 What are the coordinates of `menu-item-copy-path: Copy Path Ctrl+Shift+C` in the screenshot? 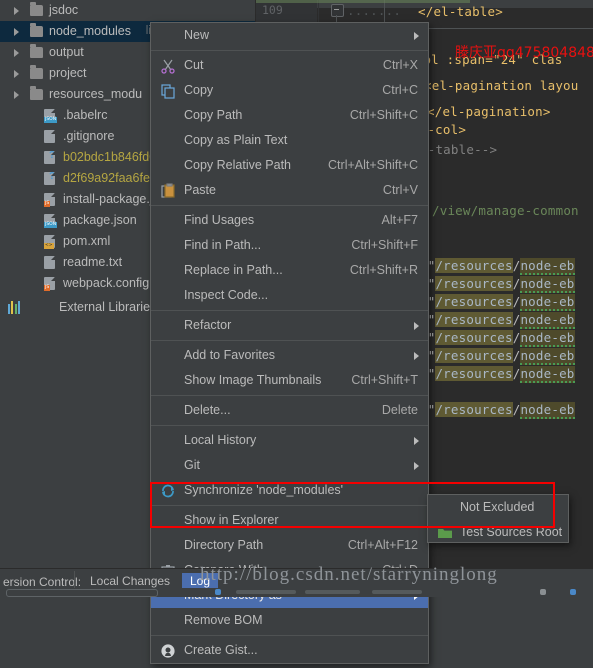 It's located at (289, 115).